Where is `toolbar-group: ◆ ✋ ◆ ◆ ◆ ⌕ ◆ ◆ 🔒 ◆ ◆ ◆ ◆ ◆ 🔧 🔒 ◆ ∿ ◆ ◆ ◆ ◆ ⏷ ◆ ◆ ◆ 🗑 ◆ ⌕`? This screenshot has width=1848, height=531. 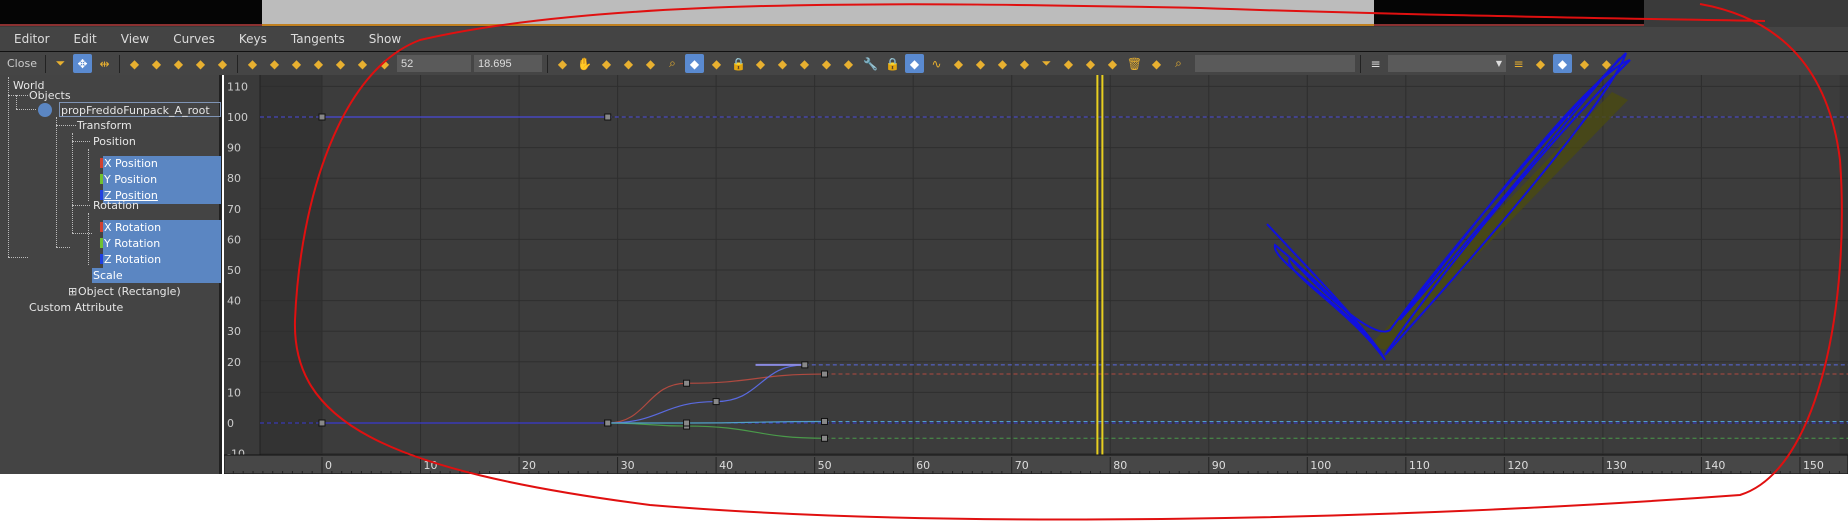 toolbar-group: ◆ ✋ ◆ ◆ ◆ ⌕ ◆ ◆ 🔒 ◆ ◆ ◆ ◆ ◆ 🔧 🔒 ◆ ∿ ◆ ◆ ◆ ◆ ⏷ ◆ ◆ ◆ 🗑 ◆ ⌕ is located at coordinates (870, 63).